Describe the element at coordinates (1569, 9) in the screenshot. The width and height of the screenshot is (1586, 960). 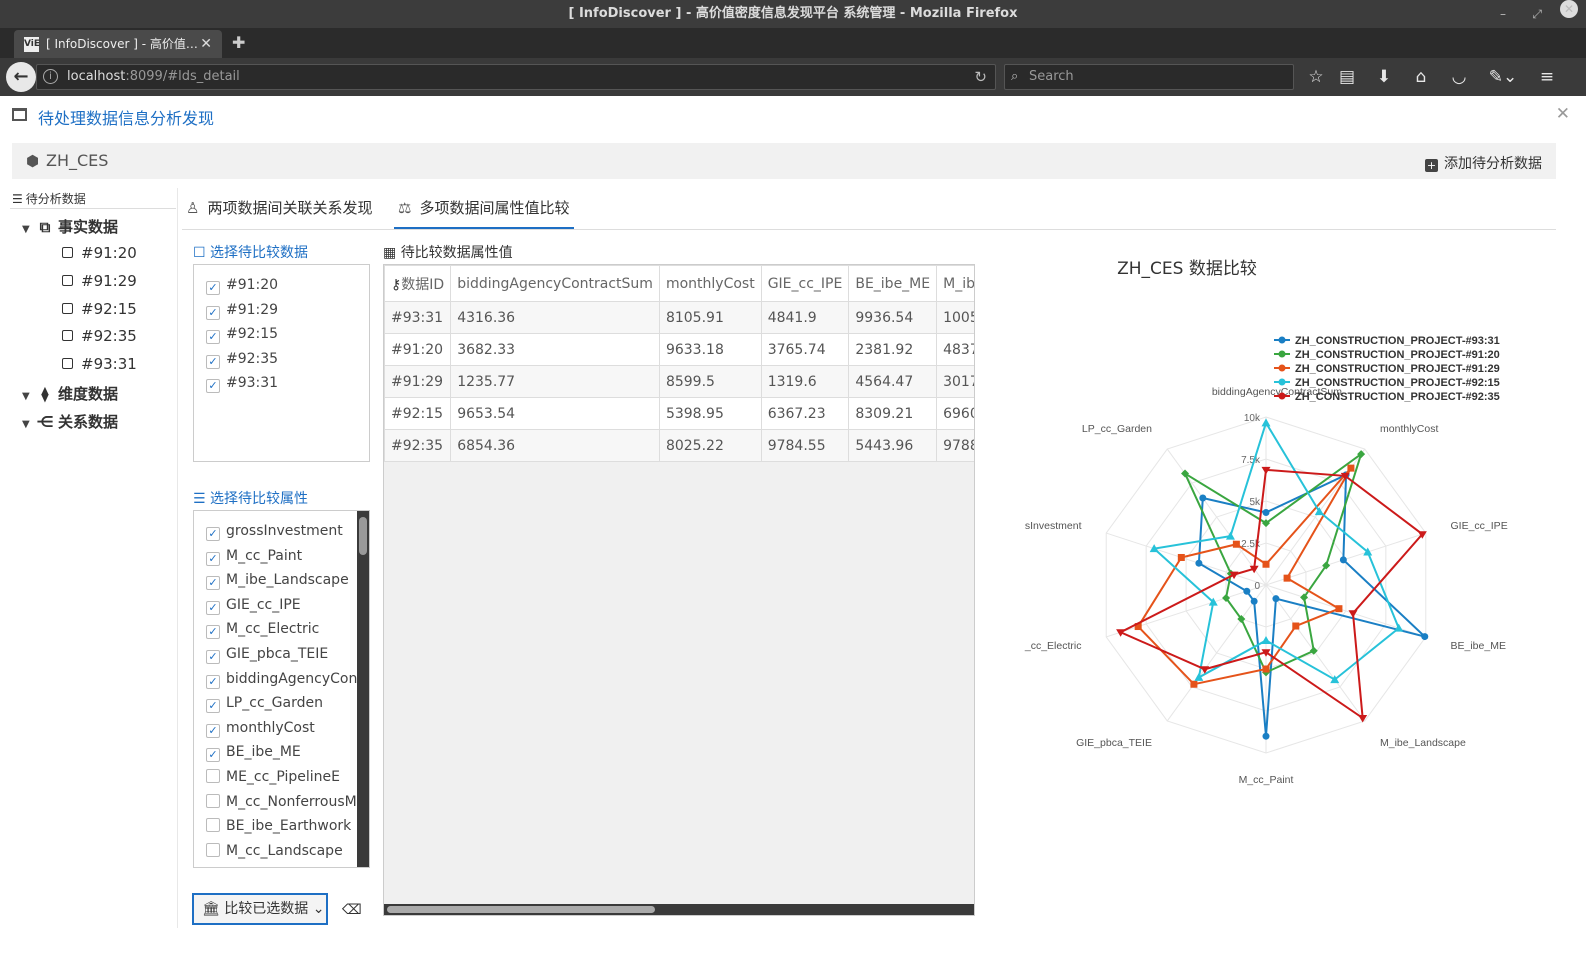
I see `close-window-icon: ✕` at that location.